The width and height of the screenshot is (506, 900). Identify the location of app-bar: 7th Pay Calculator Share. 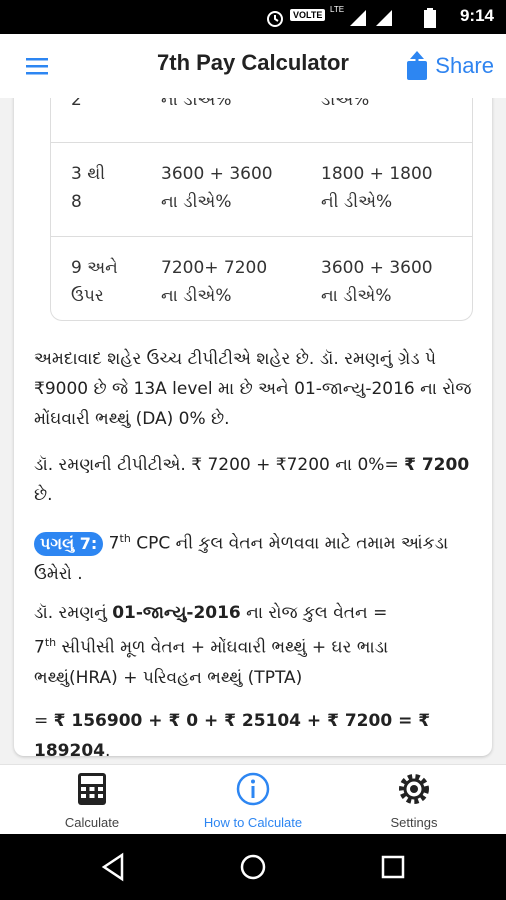
(253, 66).